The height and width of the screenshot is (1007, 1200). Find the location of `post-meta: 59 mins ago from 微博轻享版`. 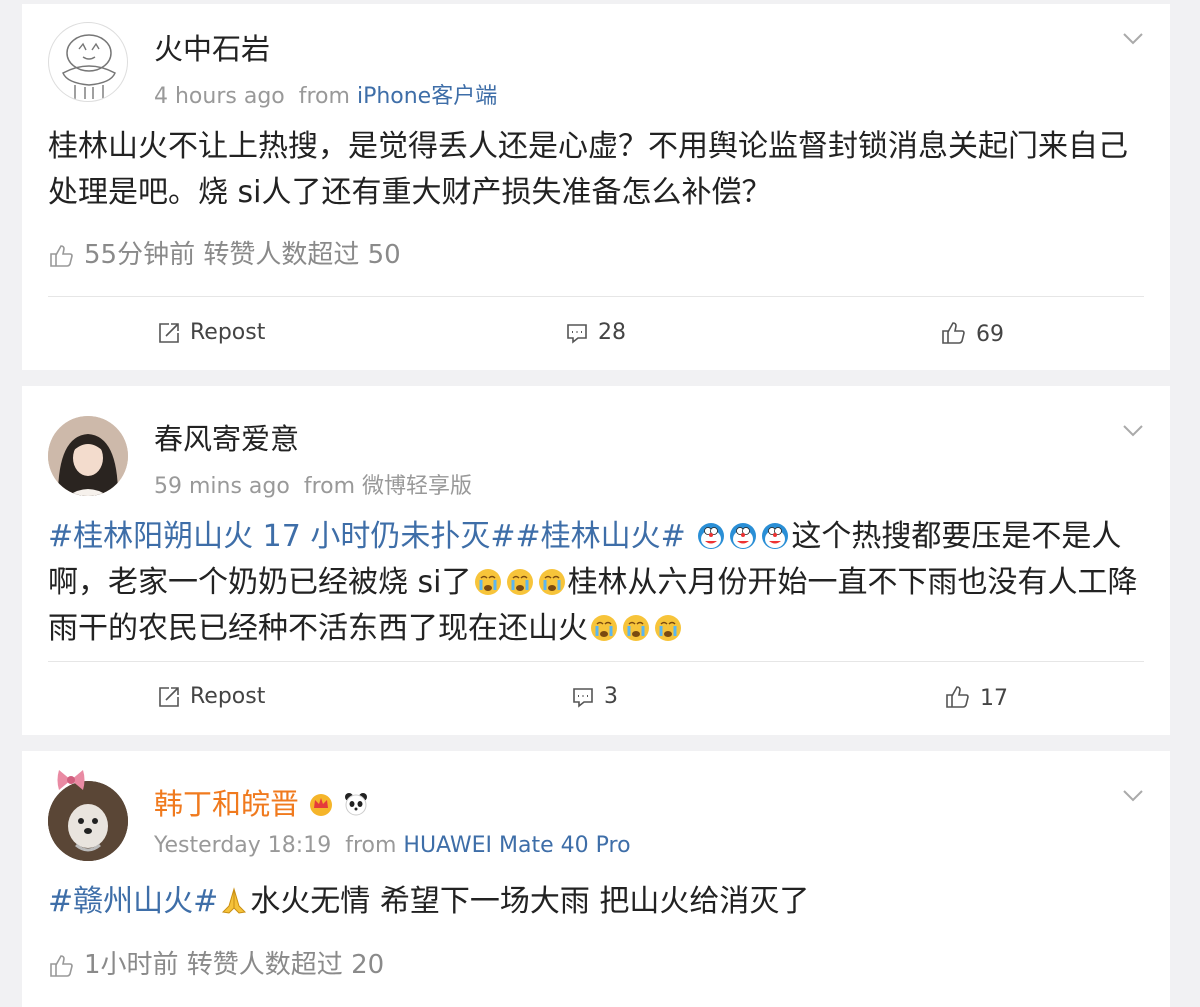

post-meta: 59 mins ago from 微博轻享版 is located at coordinates (313, 484).